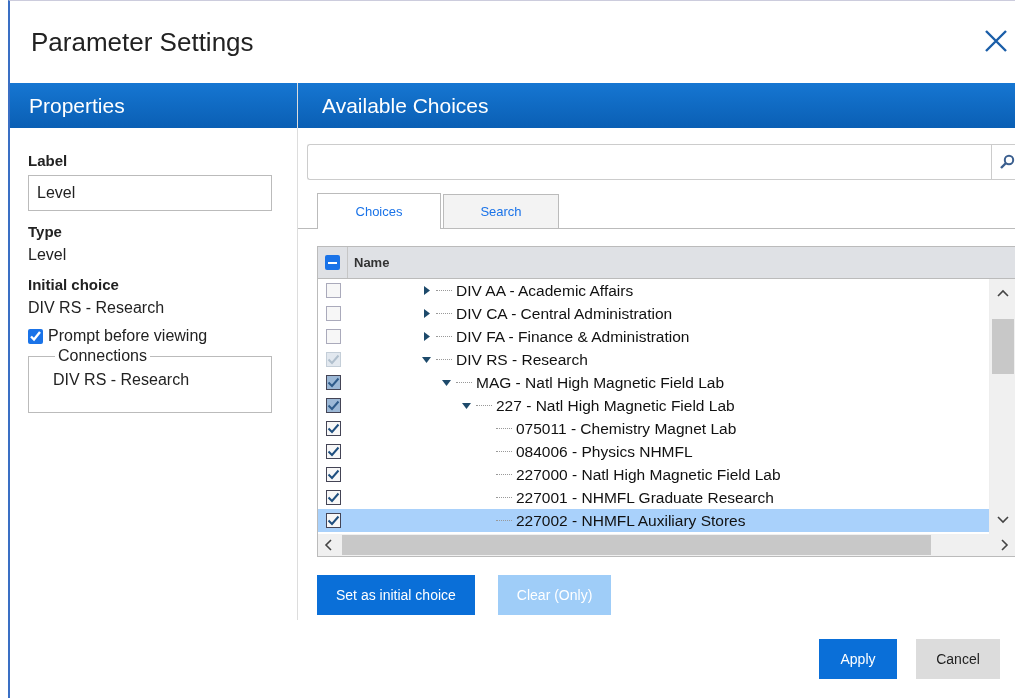 The height and width of the screenshot is (698, 1015). Describe the element at coordinates (153, 105) in the screenshot. I see `panel-header: Properties` at that location.